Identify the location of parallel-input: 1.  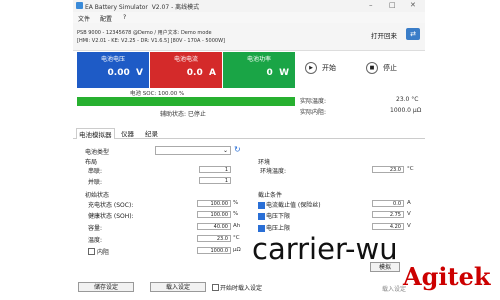
(215, 180).